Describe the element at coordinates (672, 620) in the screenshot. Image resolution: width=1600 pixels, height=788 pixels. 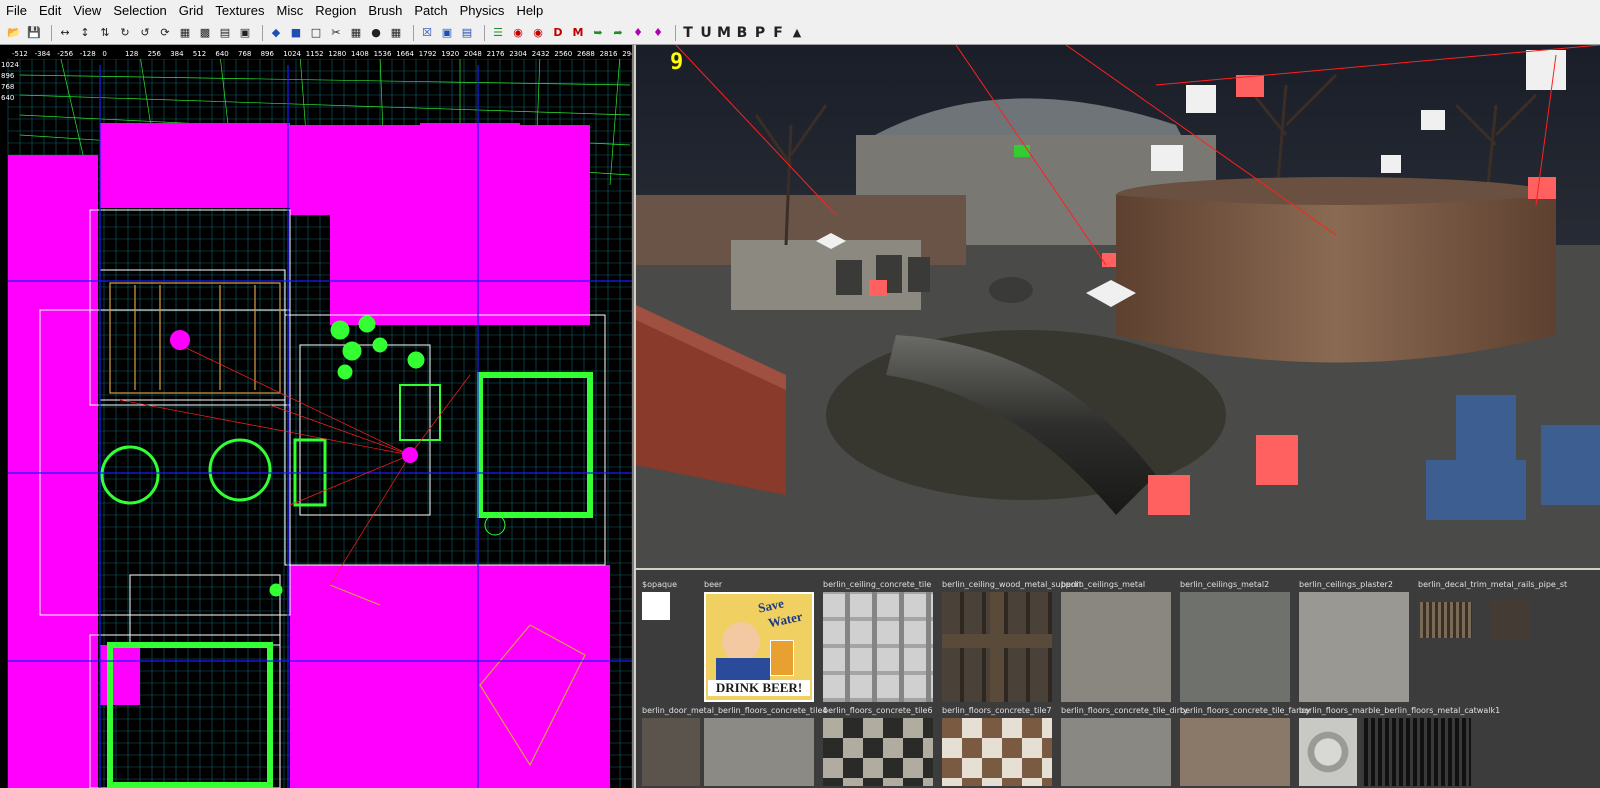
I see `texture-tile: $opaque` at that location.